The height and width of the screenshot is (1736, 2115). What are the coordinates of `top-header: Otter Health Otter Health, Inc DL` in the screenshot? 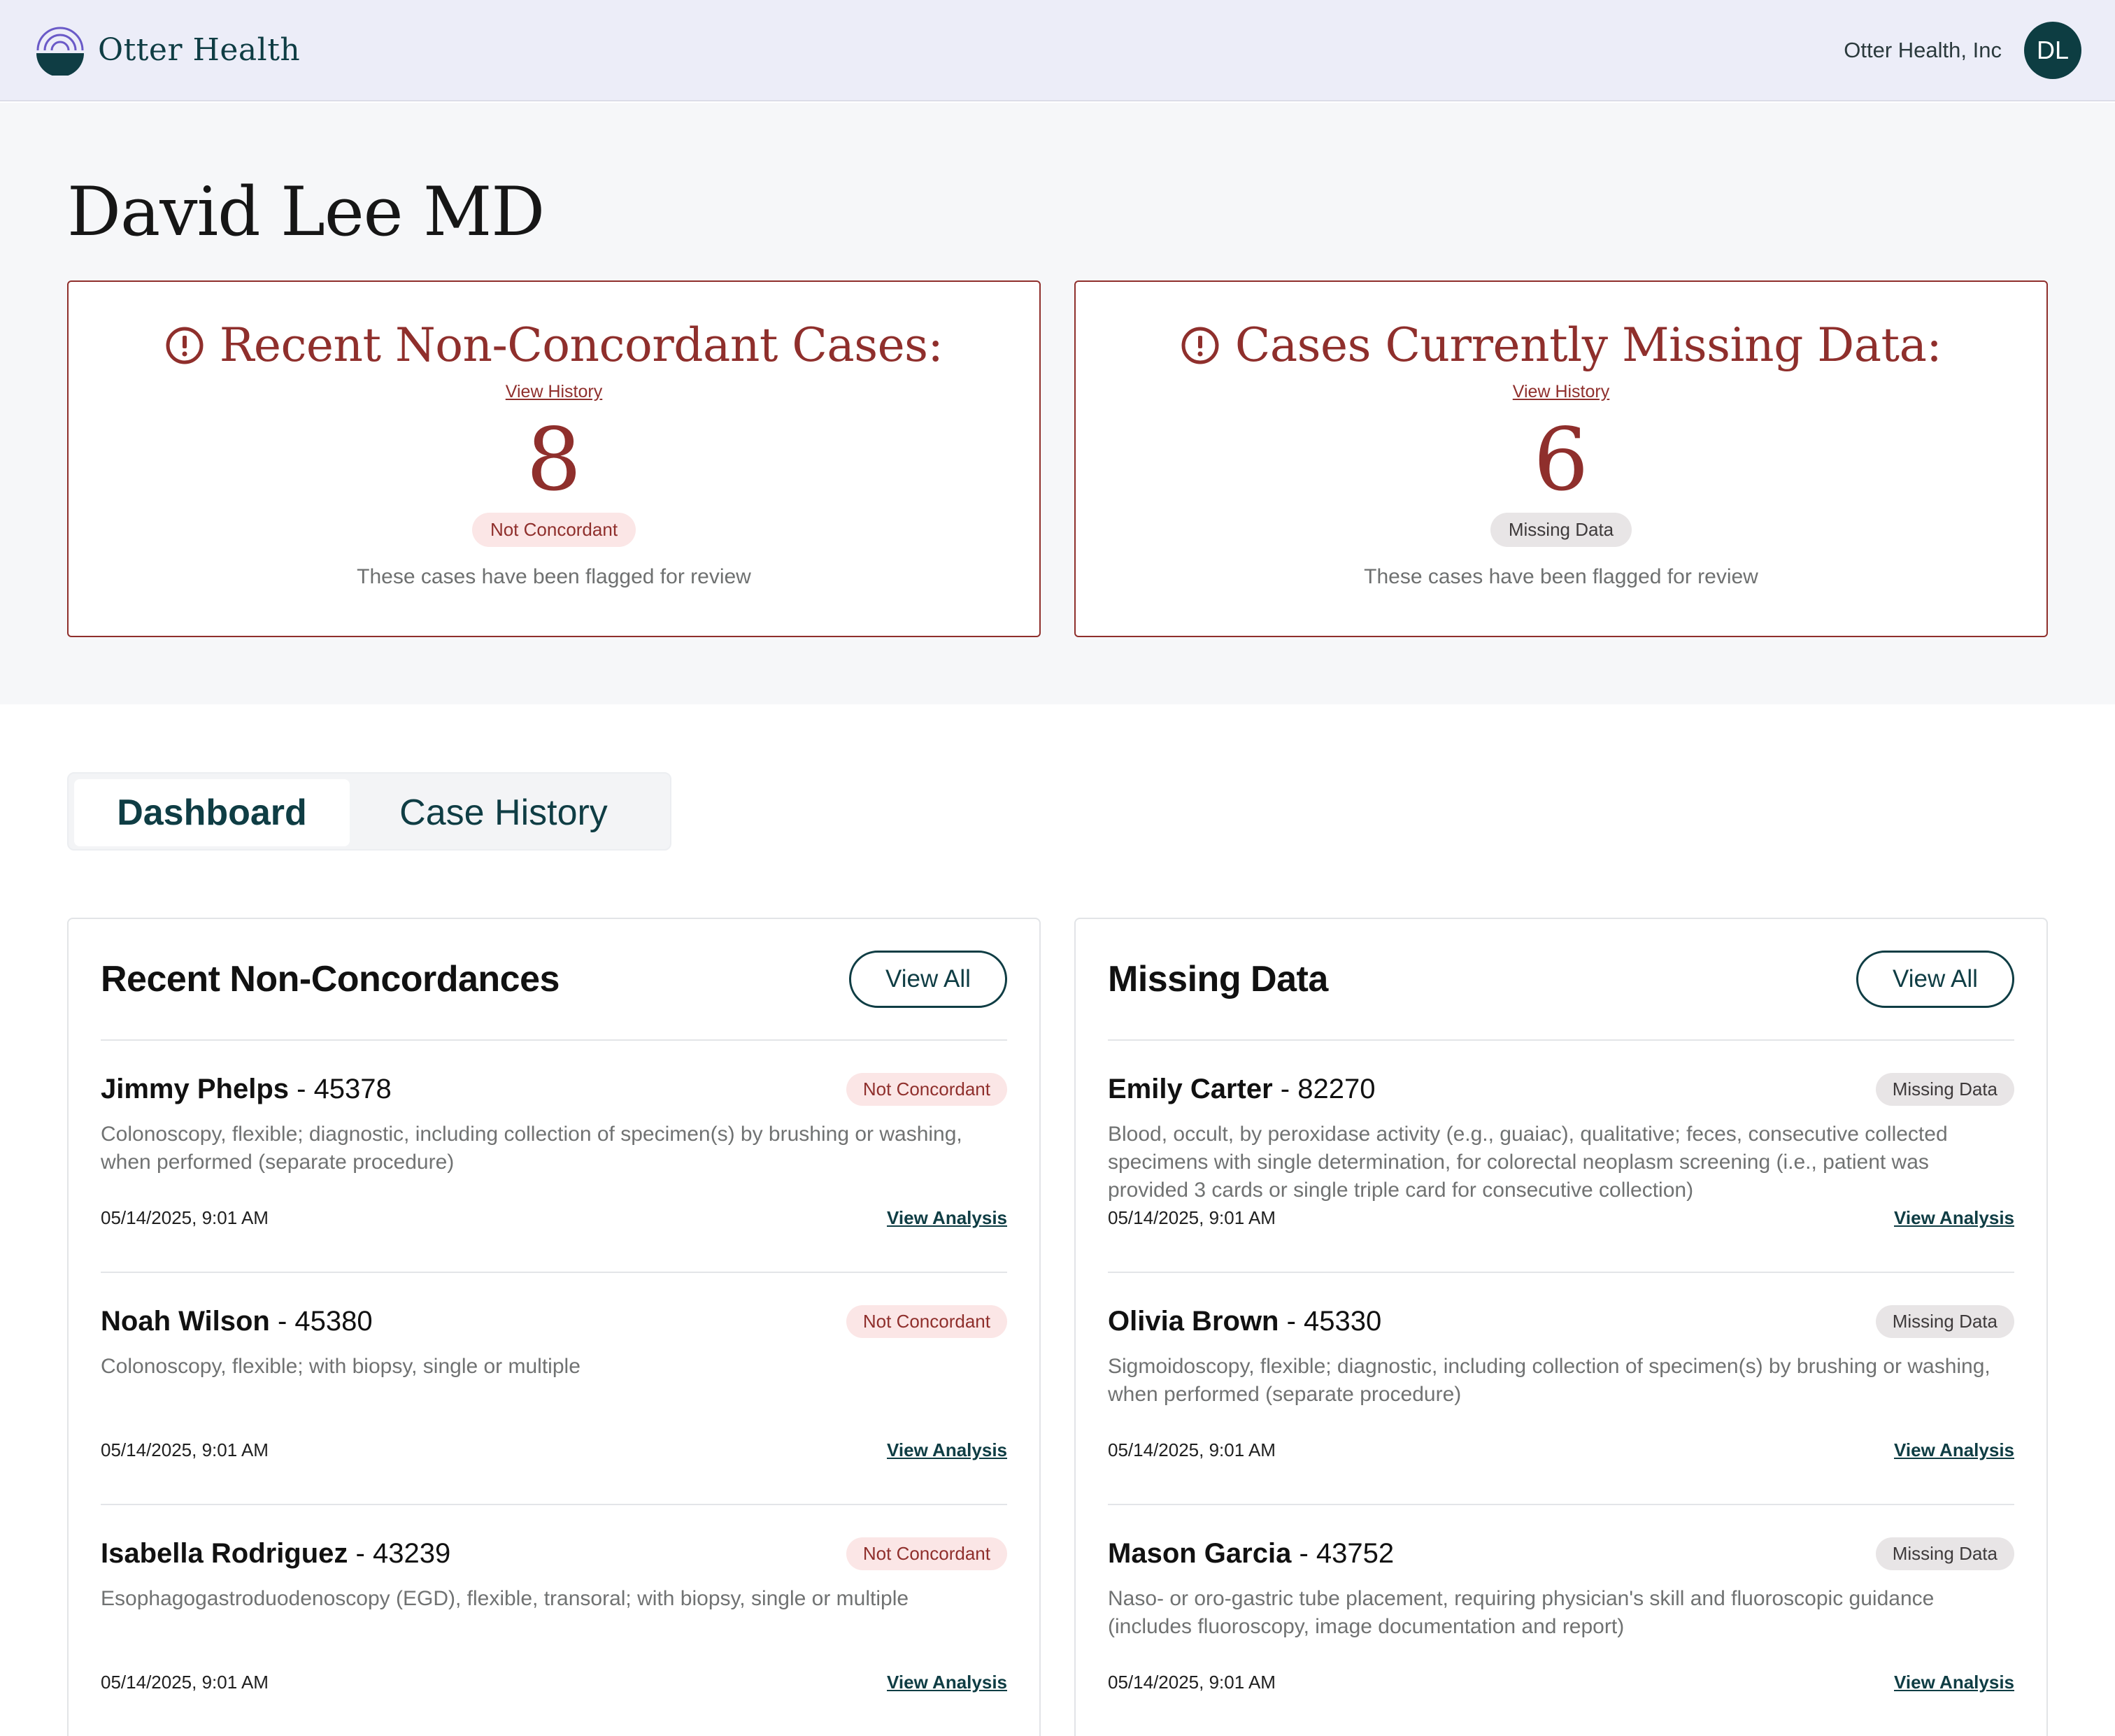 It's located at (1057, 50).